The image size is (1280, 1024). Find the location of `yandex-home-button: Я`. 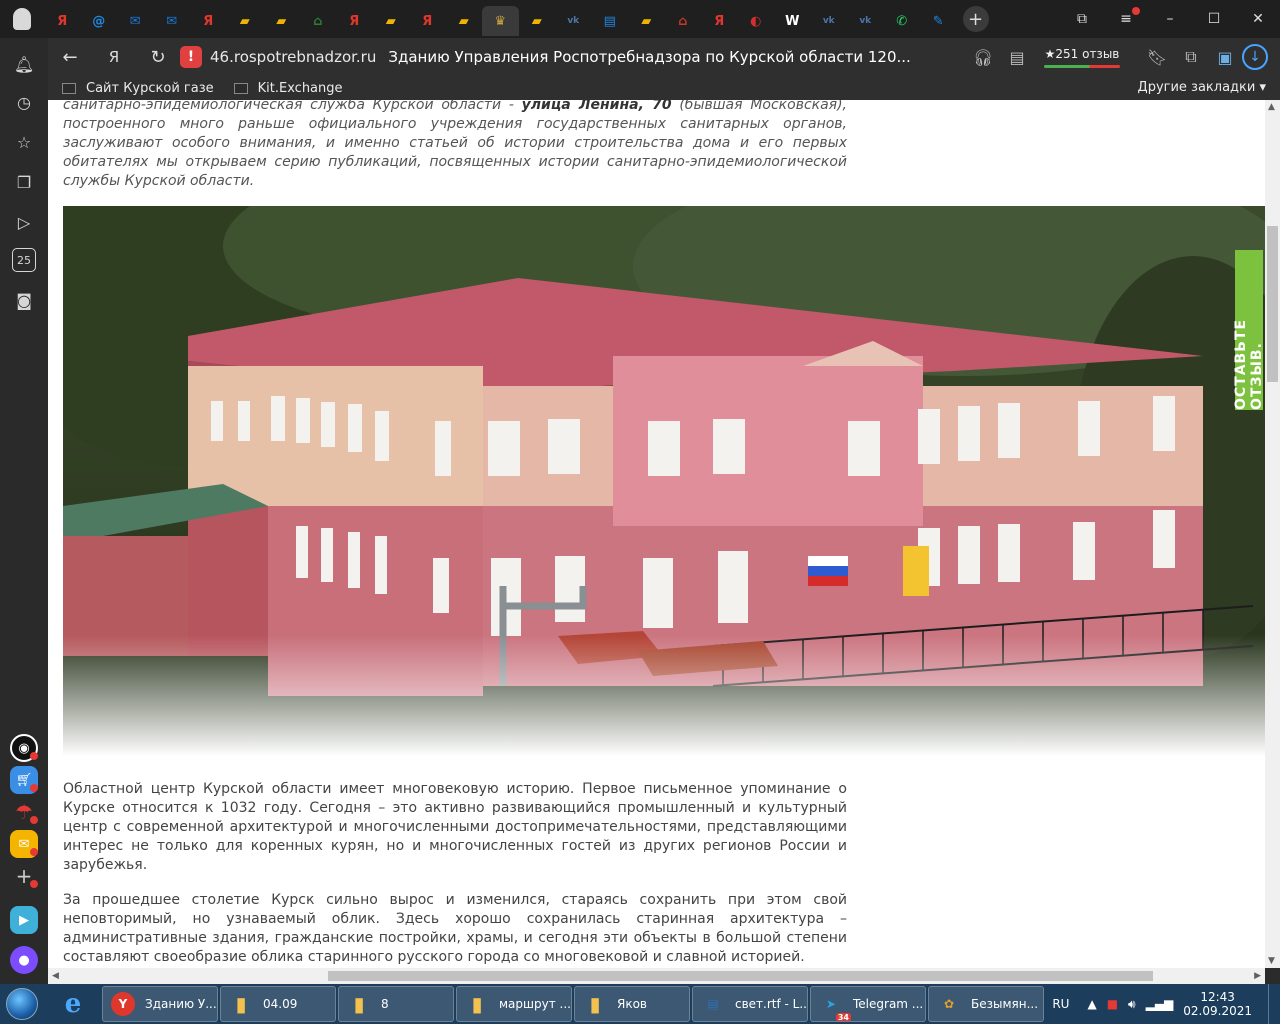

yandex-home-button: Я is located at coordinates (114, 57).